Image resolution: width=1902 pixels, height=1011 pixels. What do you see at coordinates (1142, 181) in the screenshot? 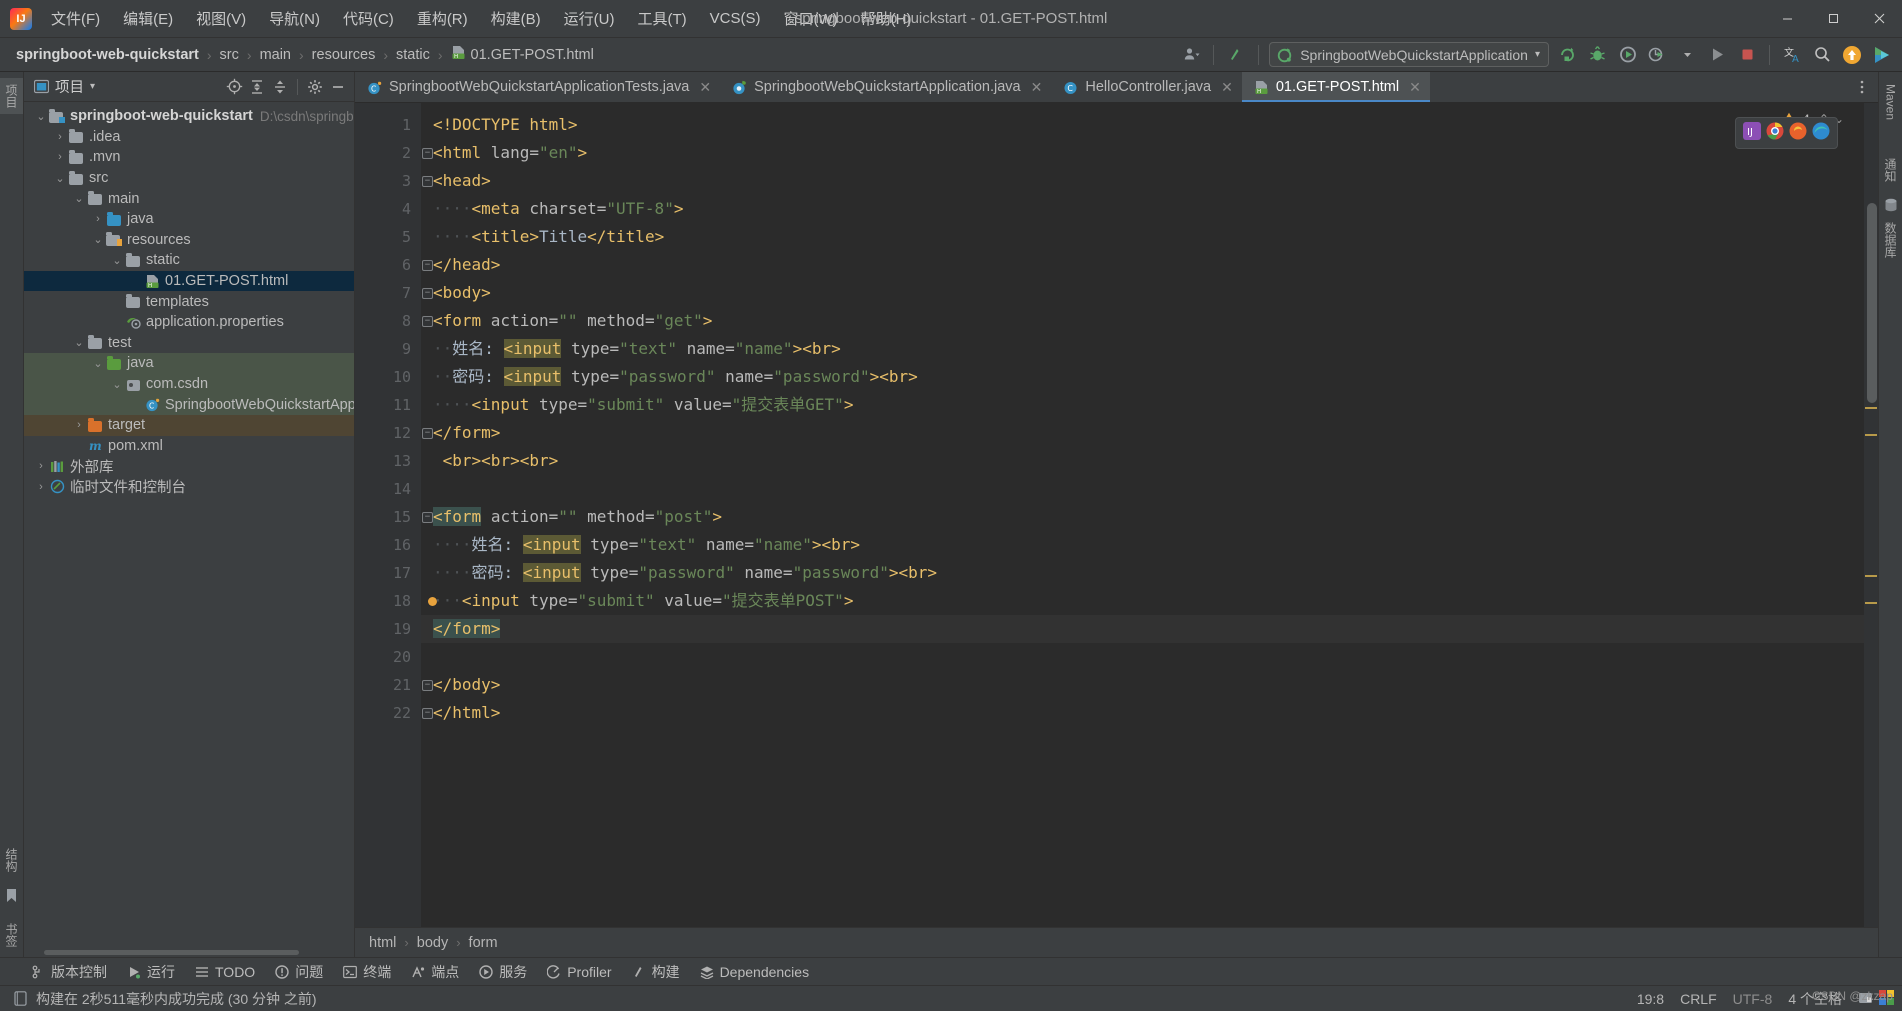
I see `code-line: <head>` at bounding box center [1142, 181].